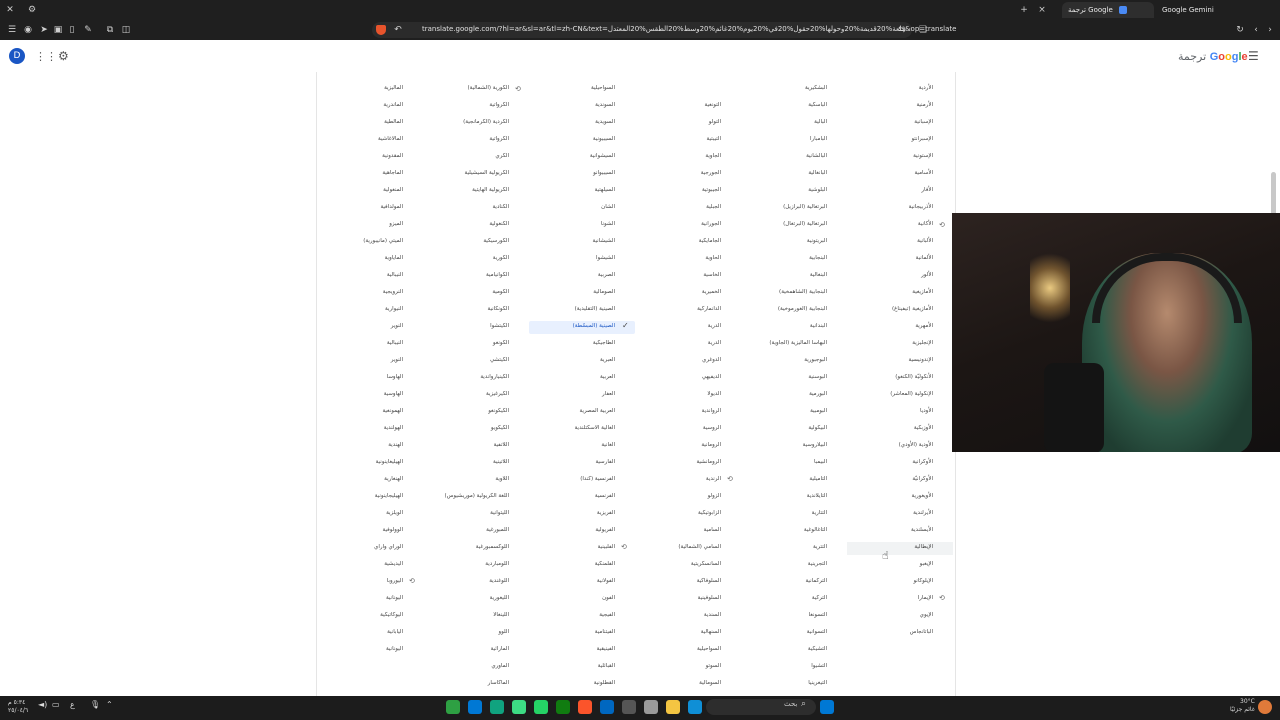  Describe the element at coordinates (604, 292) in the screenshot. I see `language-option: الصومالية` at that location.